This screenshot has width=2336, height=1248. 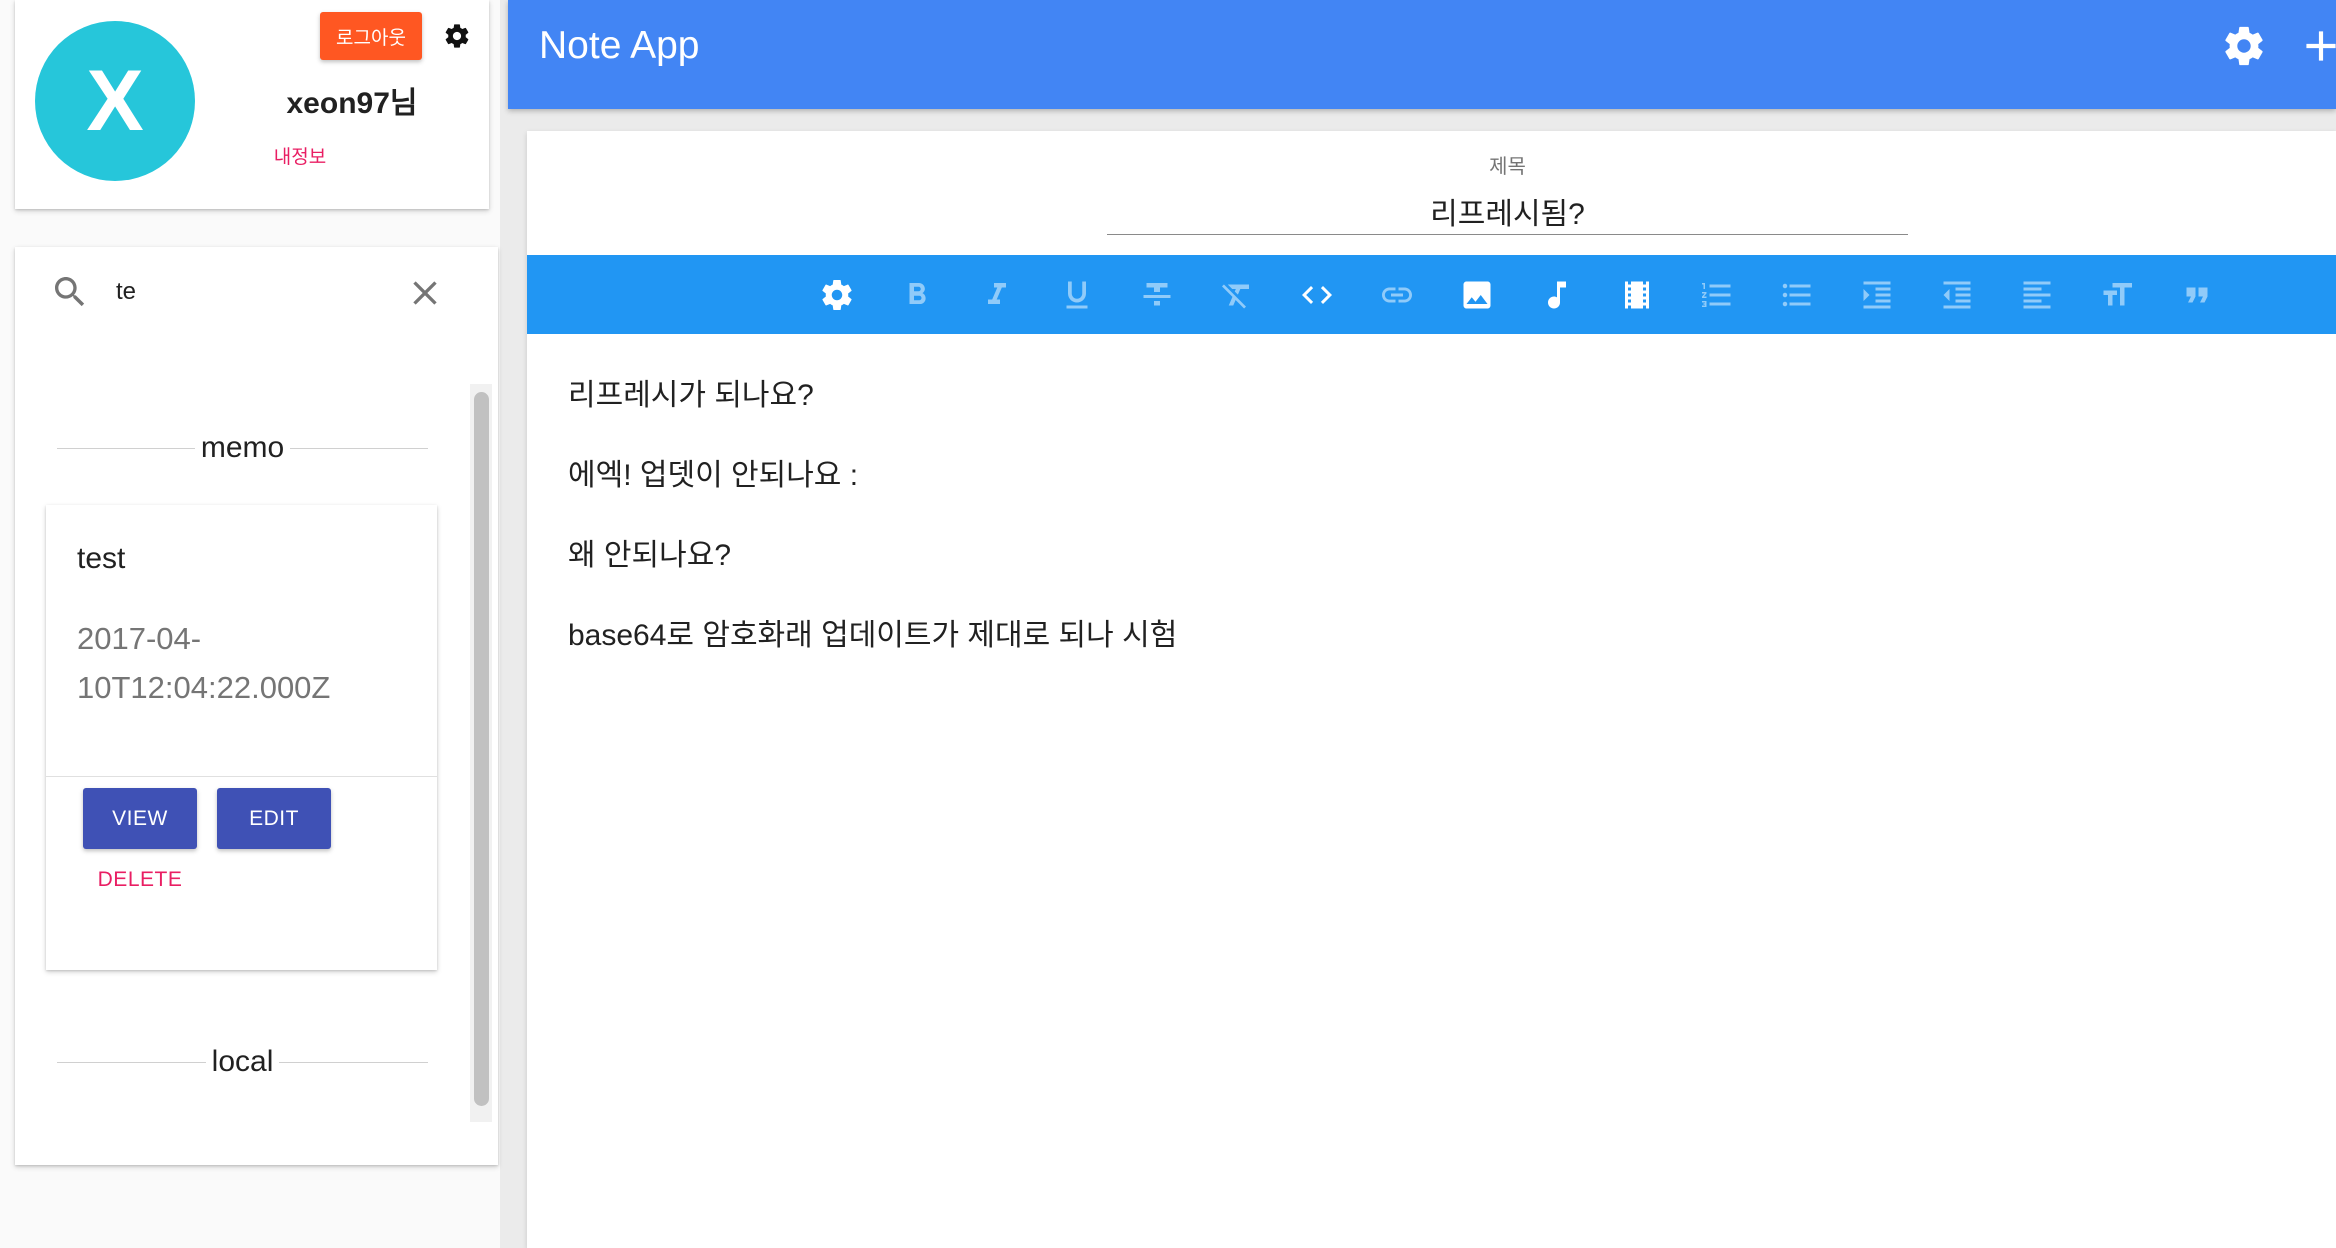 I want to click on toolbar-image-button, so click(x=1477, y=294).